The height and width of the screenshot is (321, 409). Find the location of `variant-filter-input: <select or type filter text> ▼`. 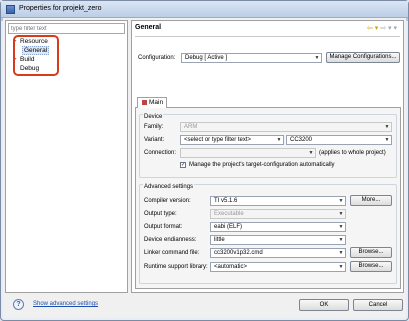

variant-filter-input: <select or type filter text> ▼ is located at coordinates (232, 140).